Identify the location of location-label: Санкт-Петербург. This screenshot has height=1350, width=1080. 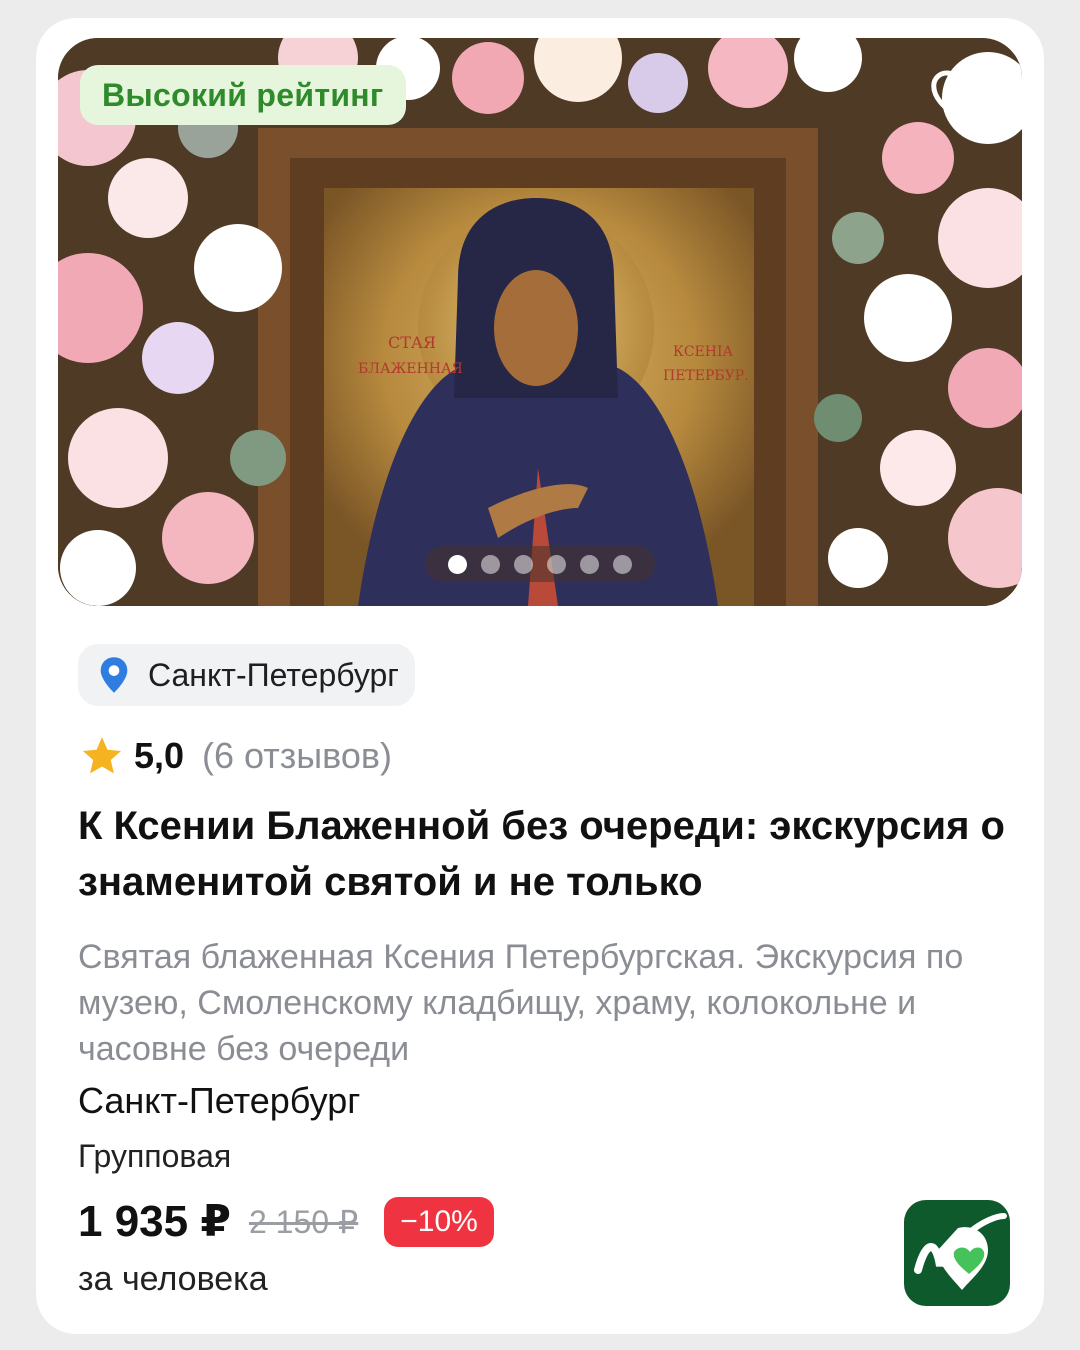
(273, 674).